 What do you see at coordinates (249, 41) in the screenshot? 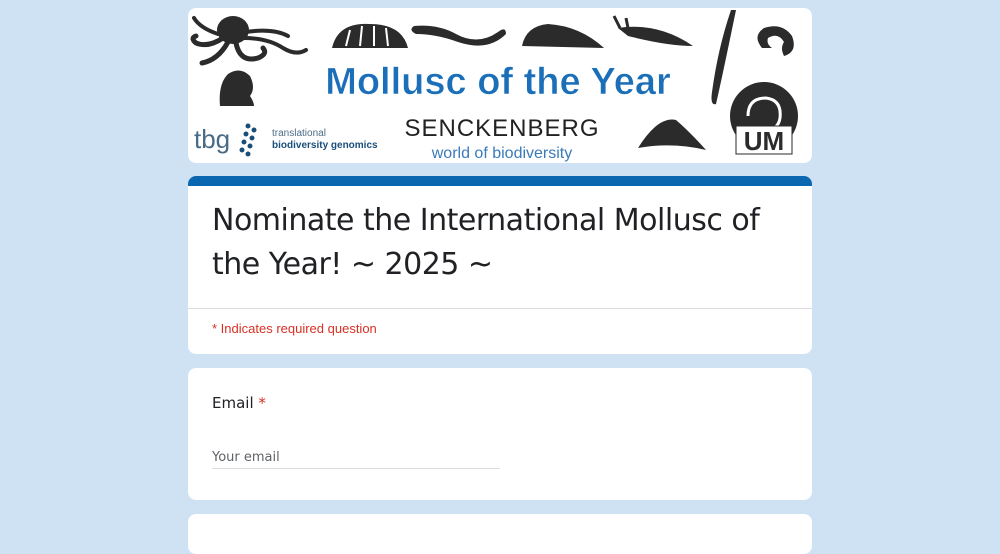
I see `octopus-icon` at bounding box center [249, 41].